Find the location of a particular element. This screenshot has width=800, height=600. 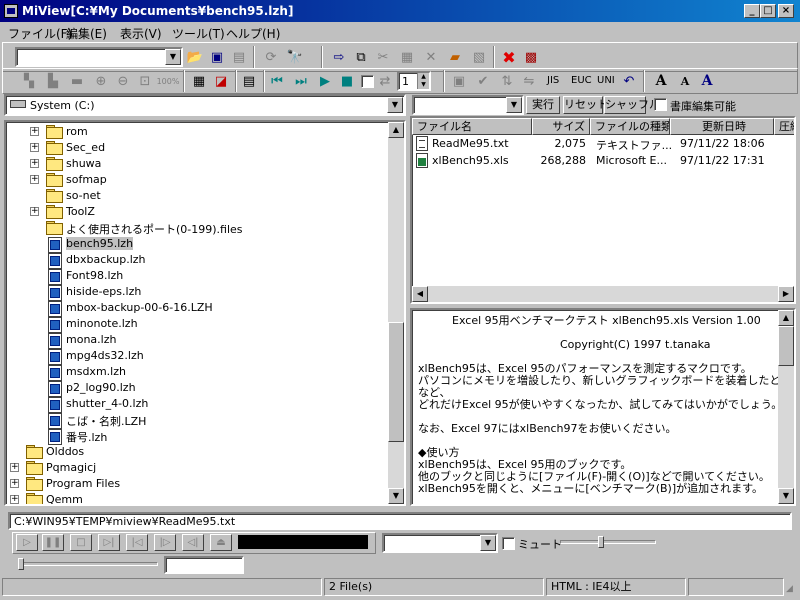

seek-slider is located at coordinates (88, 564).